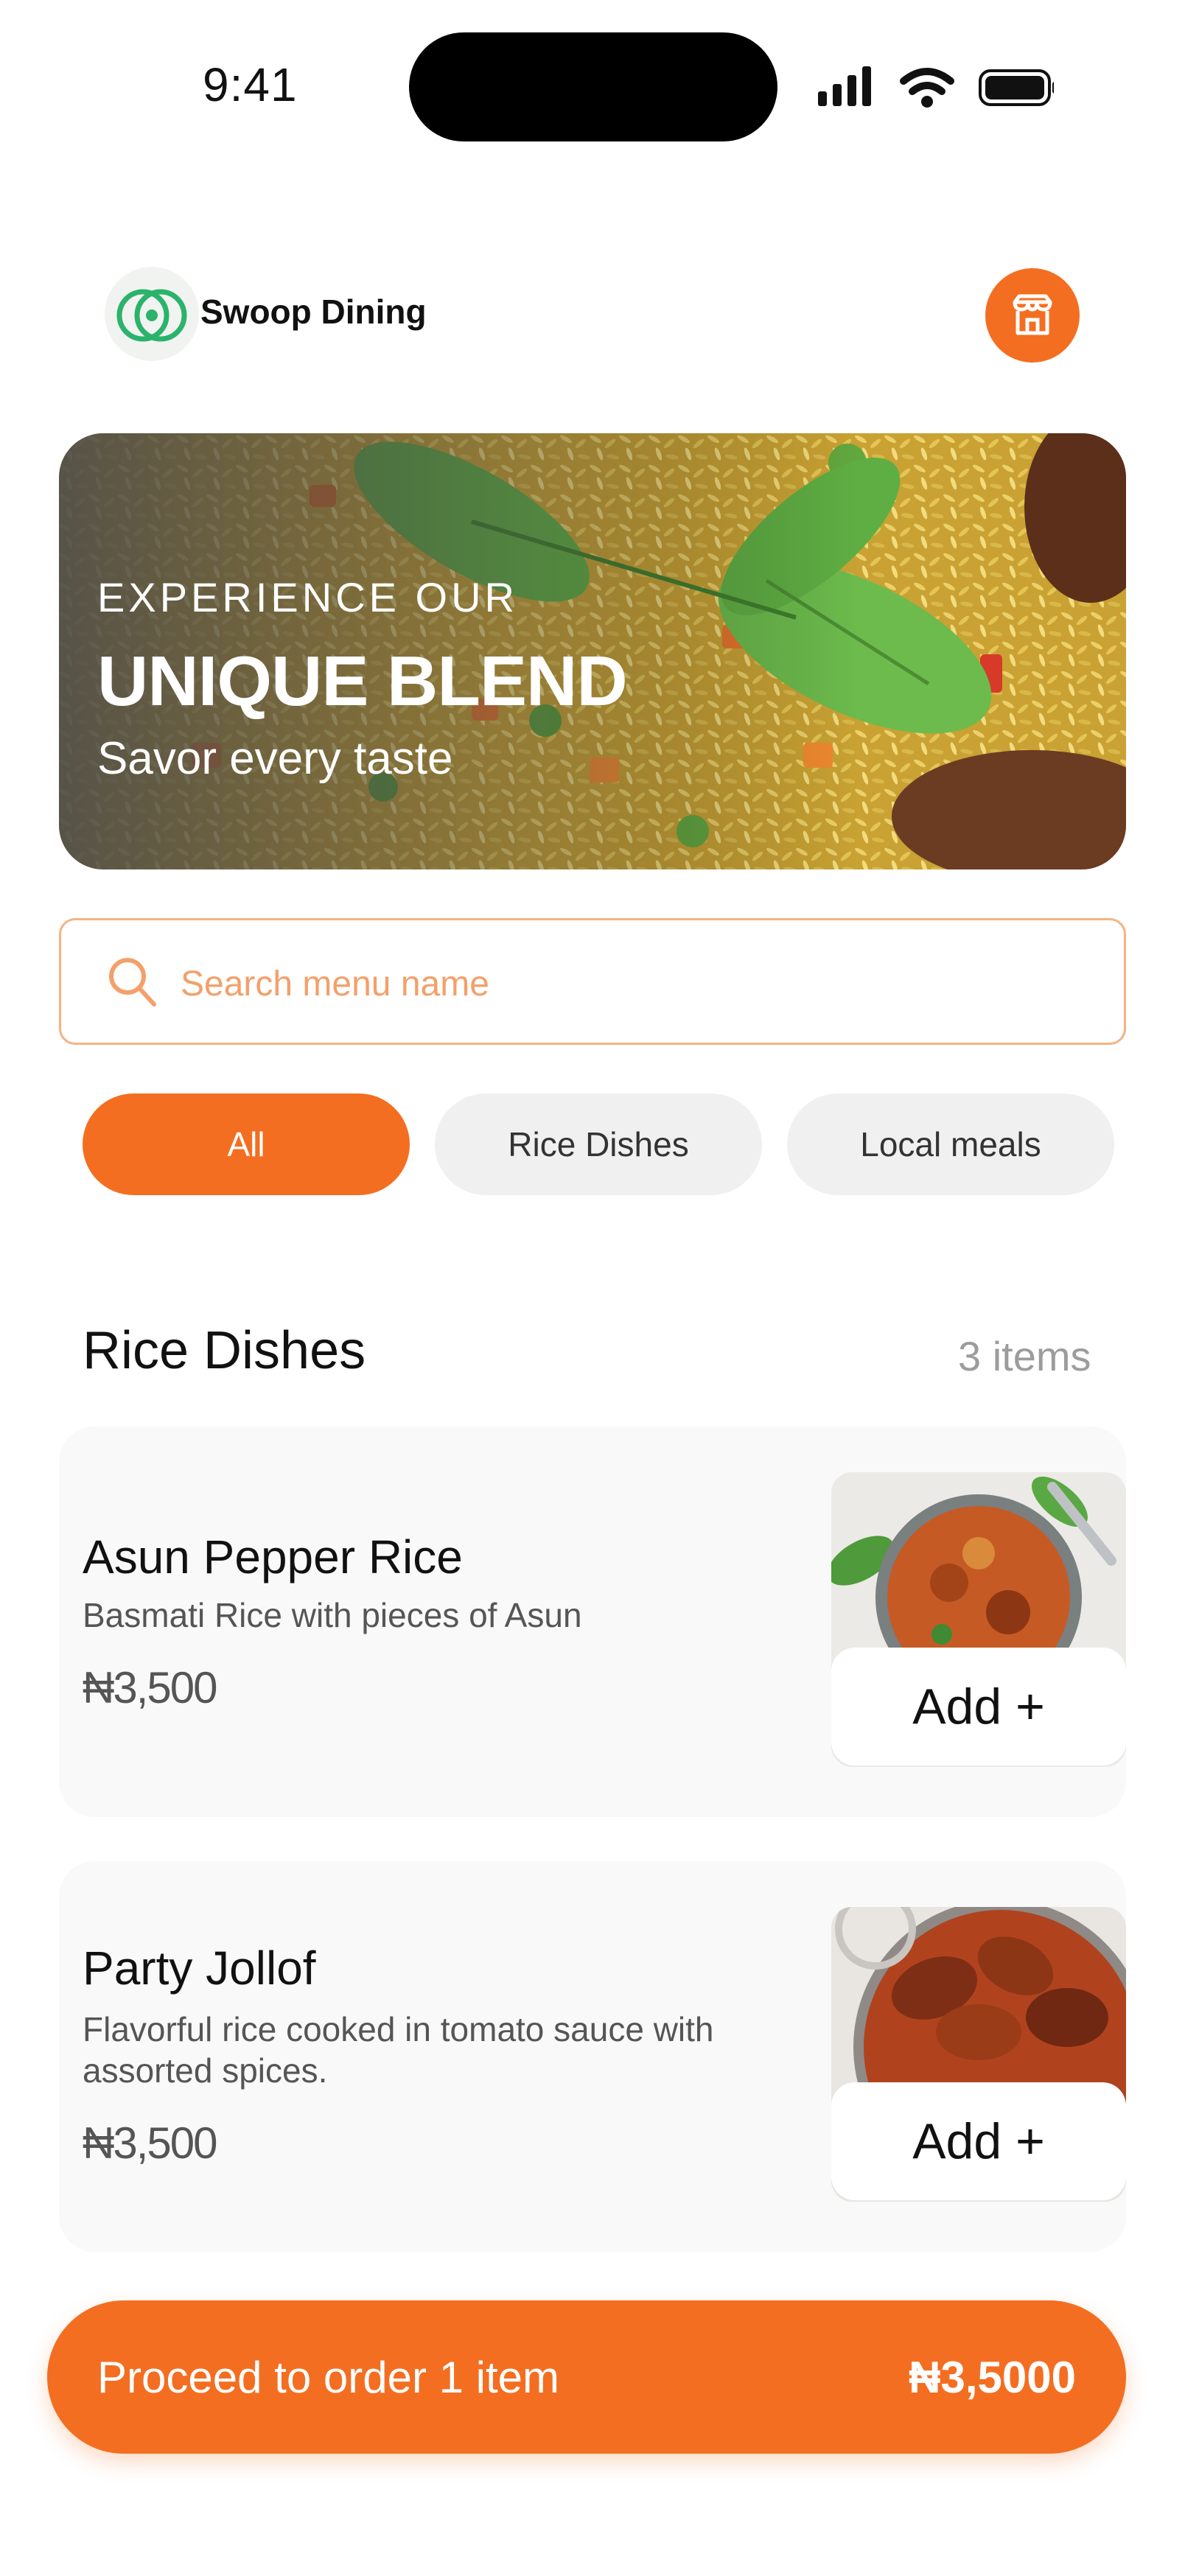 This screenshot has width=1185, height=2576. What do you see at coordinates (131, 982) in the screenshot?
I see `search-icon` at bounding box center [131, 982].